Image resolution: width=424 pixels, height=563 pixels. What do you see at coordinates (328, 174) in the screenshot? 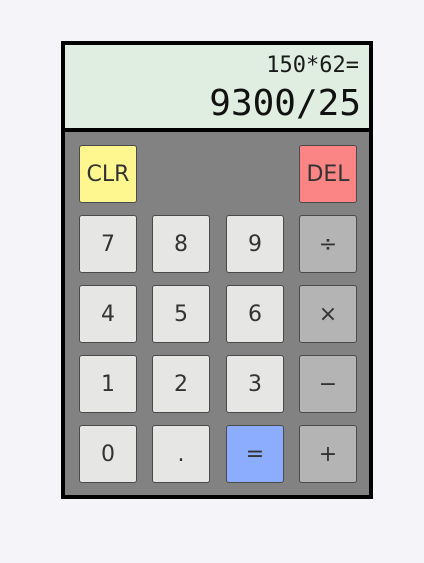
I see `delete-button: DEL` at bounding box center [328, 174].